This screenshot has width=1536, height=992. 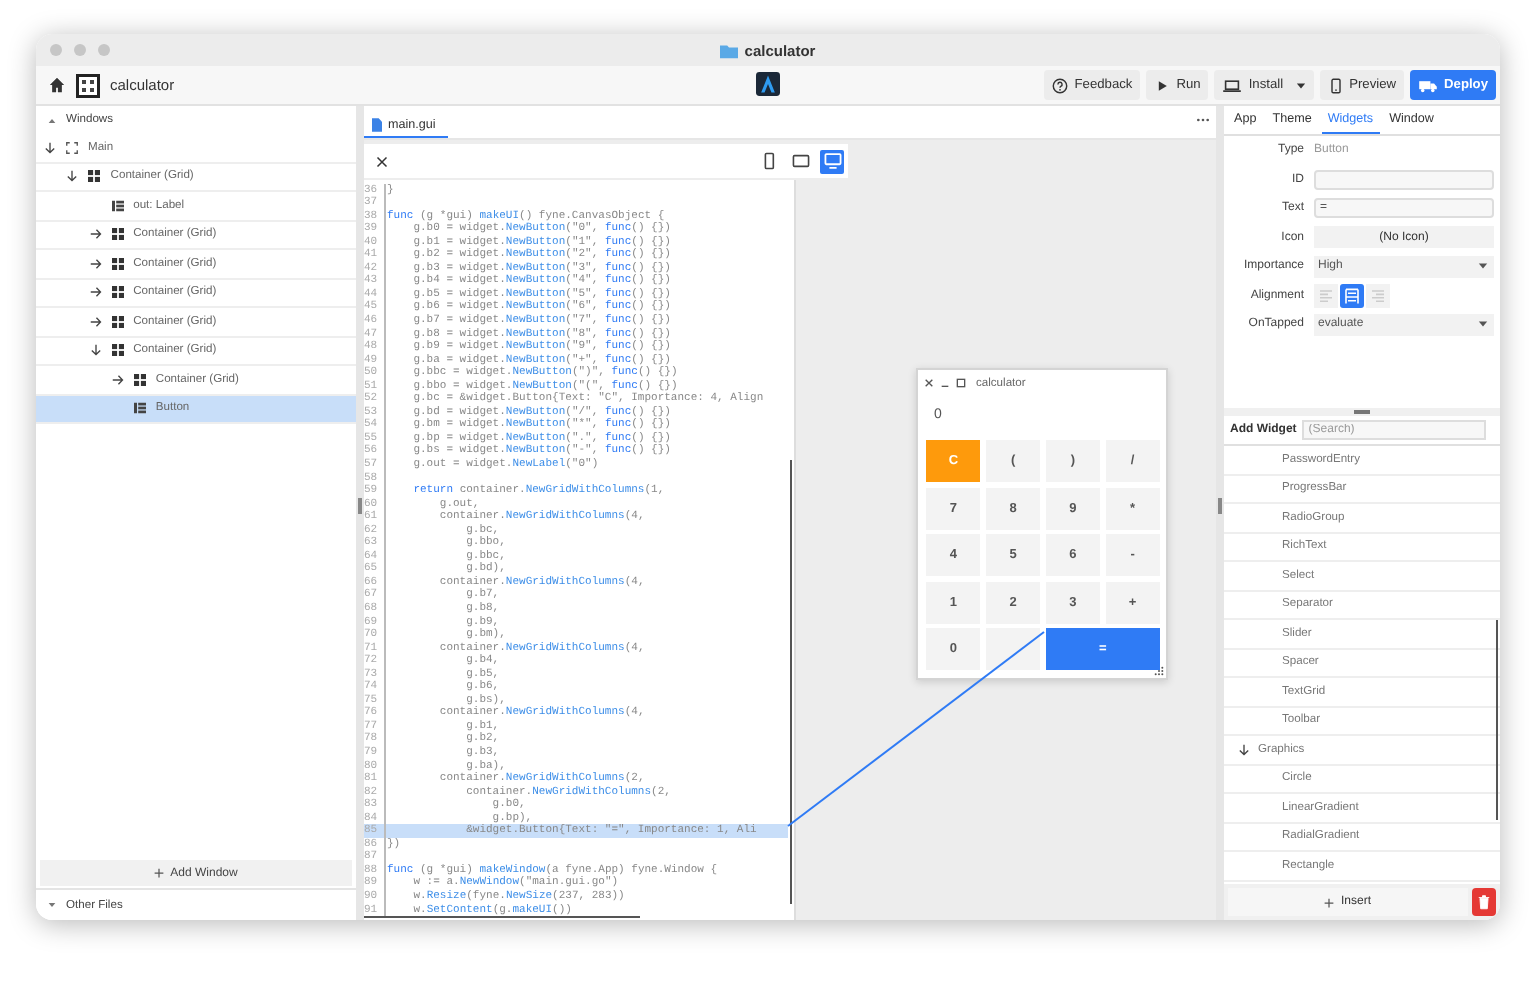 I want to click on align-left-icon, so click(x=1326, y=295).